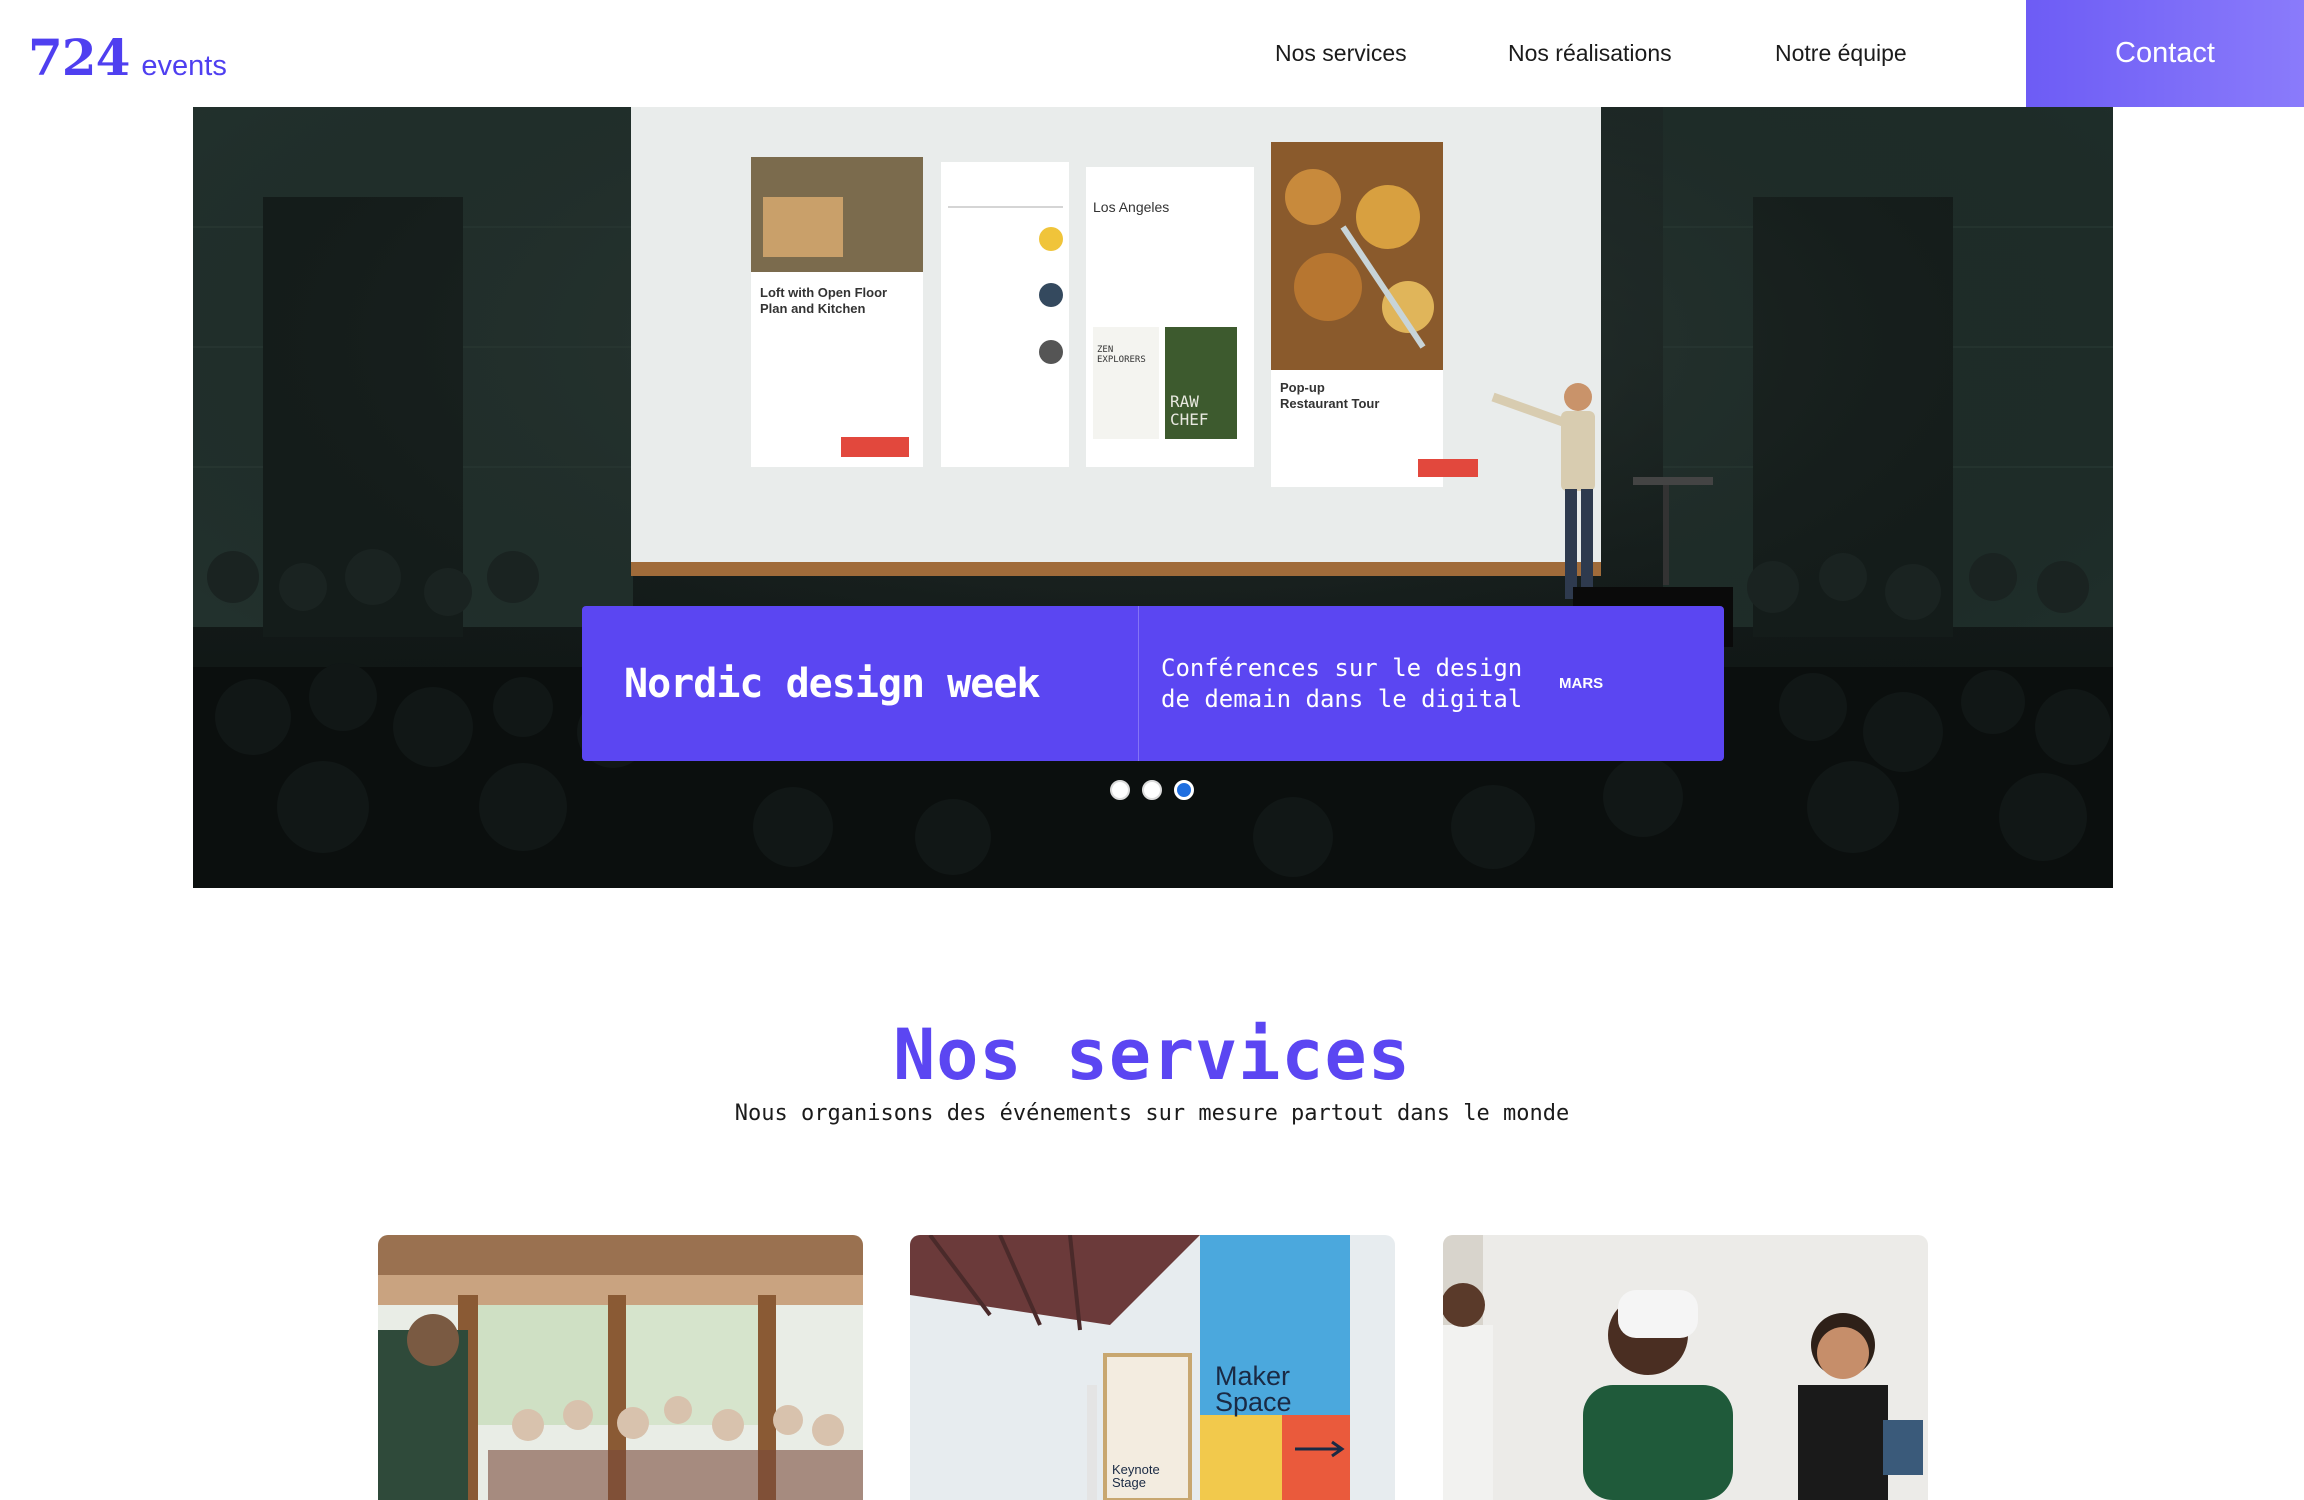 This screenshot has width=2304, height=1500. I want to click on svg-text: Pop-up, so click(1302, 387).